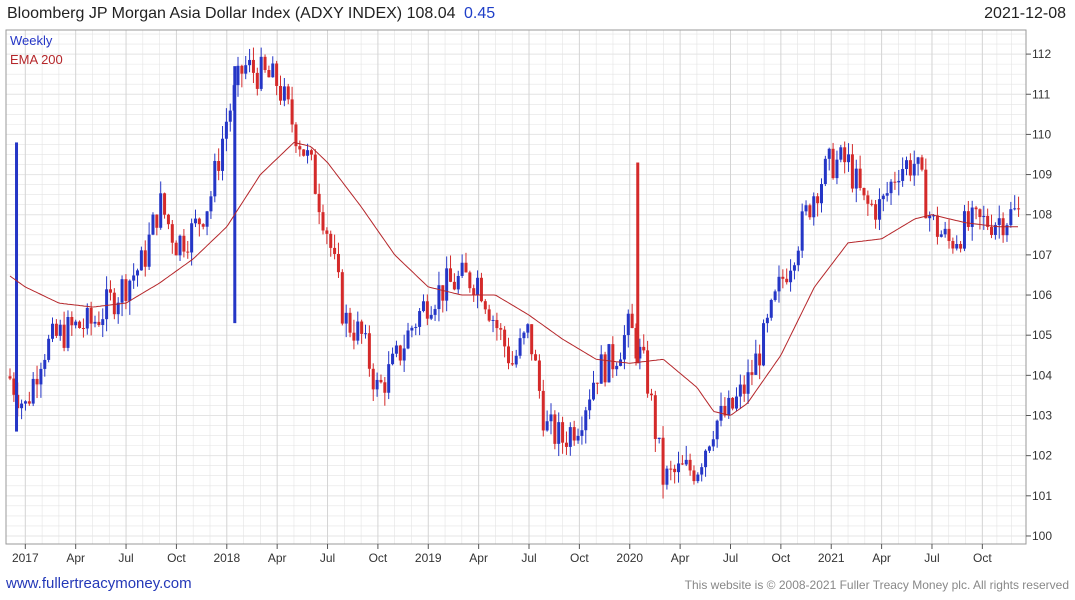 Image resolution: width=1075 pixels, height=600 pixels. I want to click on y-tick-label: 101, so click(1042, 496).